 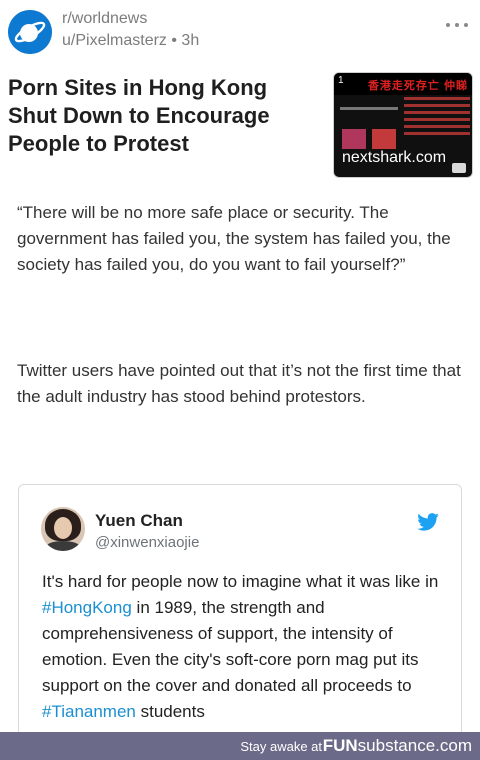 I want to click on avatar, so click(x=63, y=529).